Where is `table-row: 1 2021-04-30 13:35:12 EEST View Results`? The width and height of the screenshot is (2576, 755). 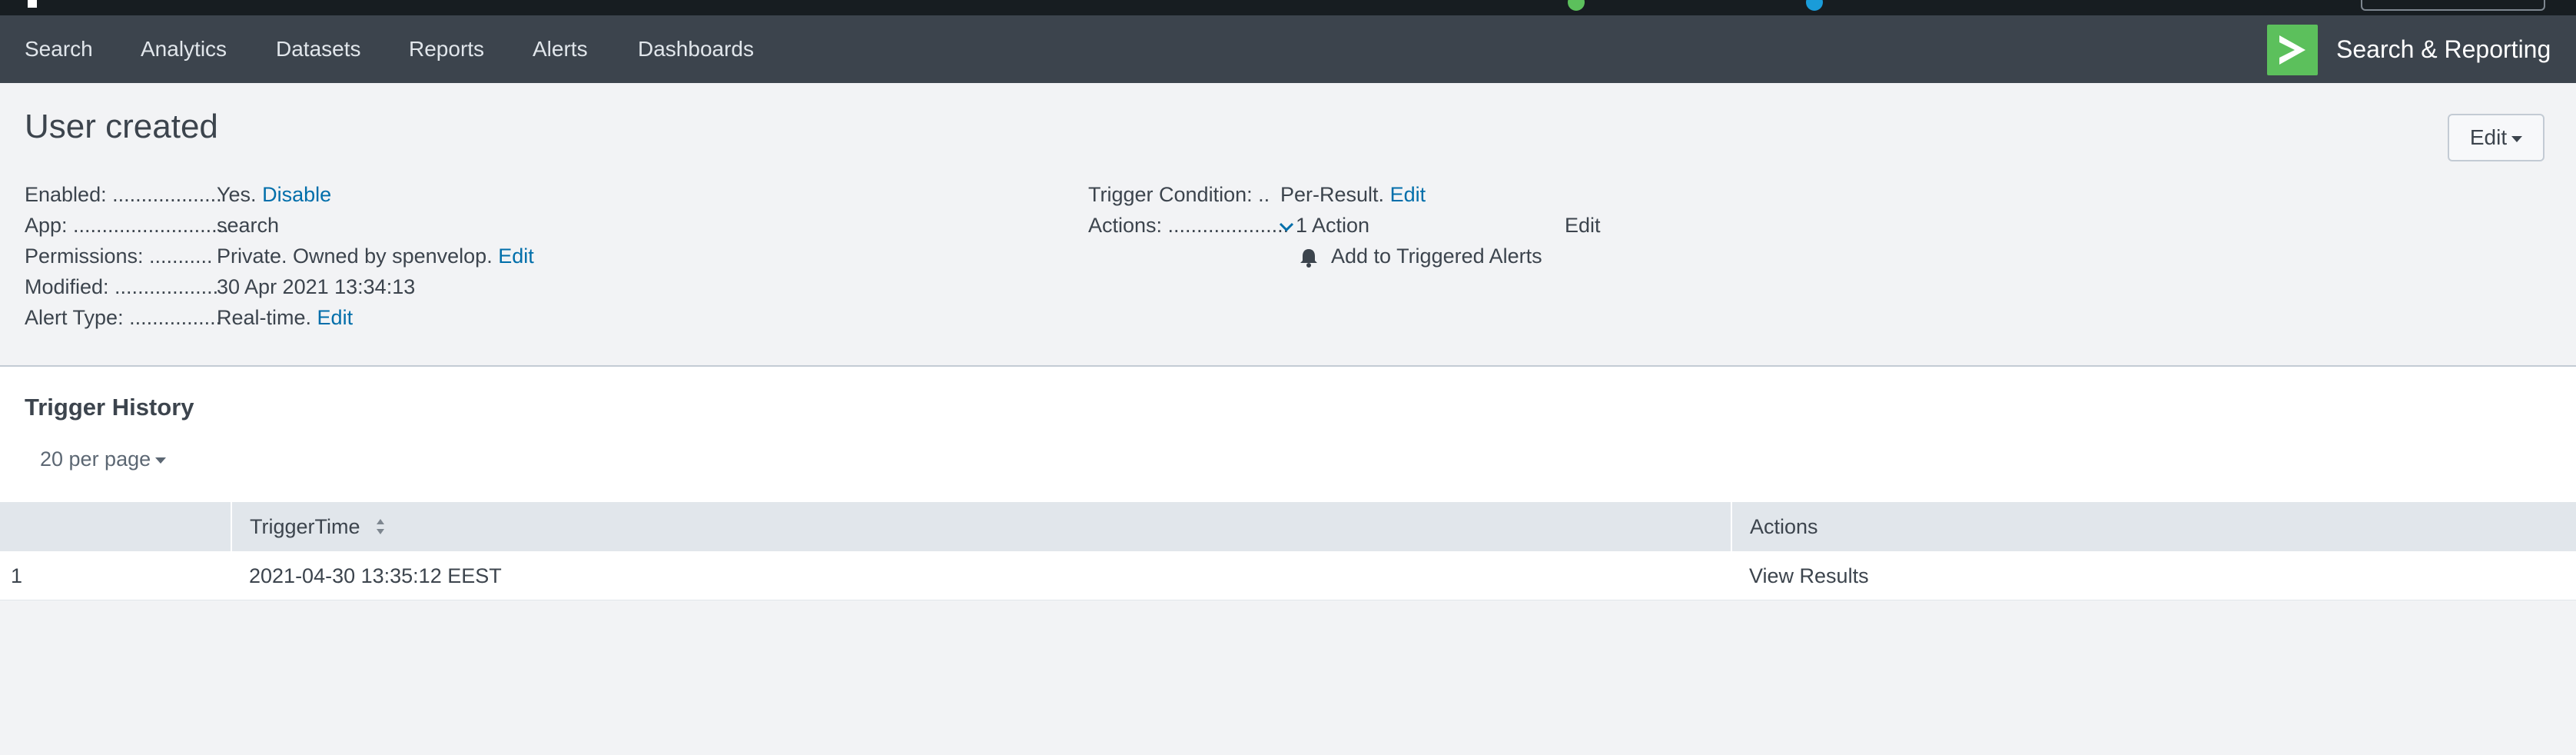 table-row: 1 2021-04-30 13:35:12 EEST View Results is located at coordinates (1288, 576).